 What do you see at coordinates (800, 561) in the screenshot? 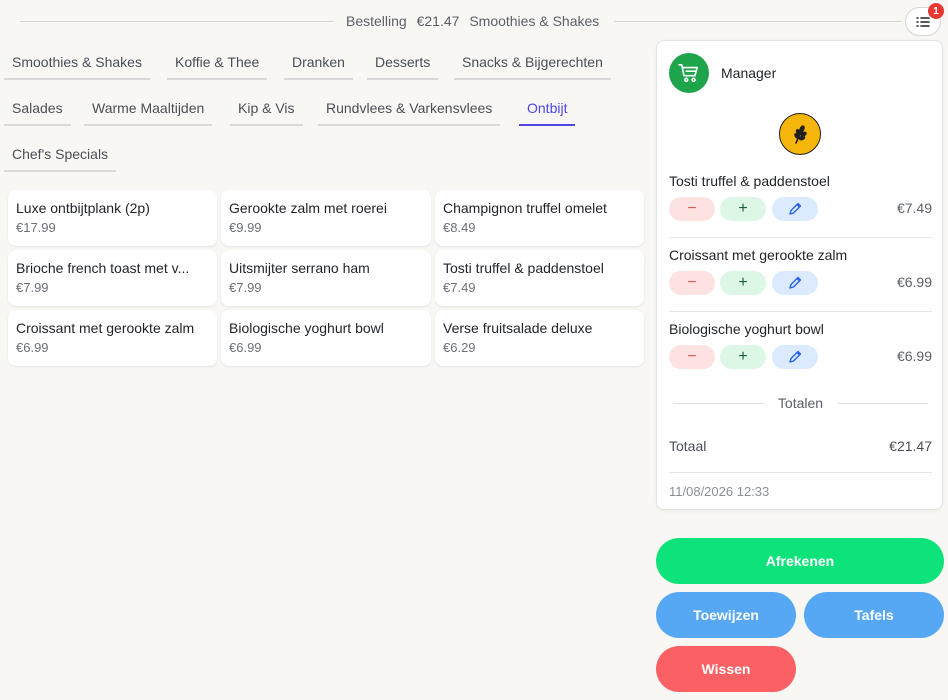
I see `checkout-button: Afrekenen` at bounding box center [800, 561].